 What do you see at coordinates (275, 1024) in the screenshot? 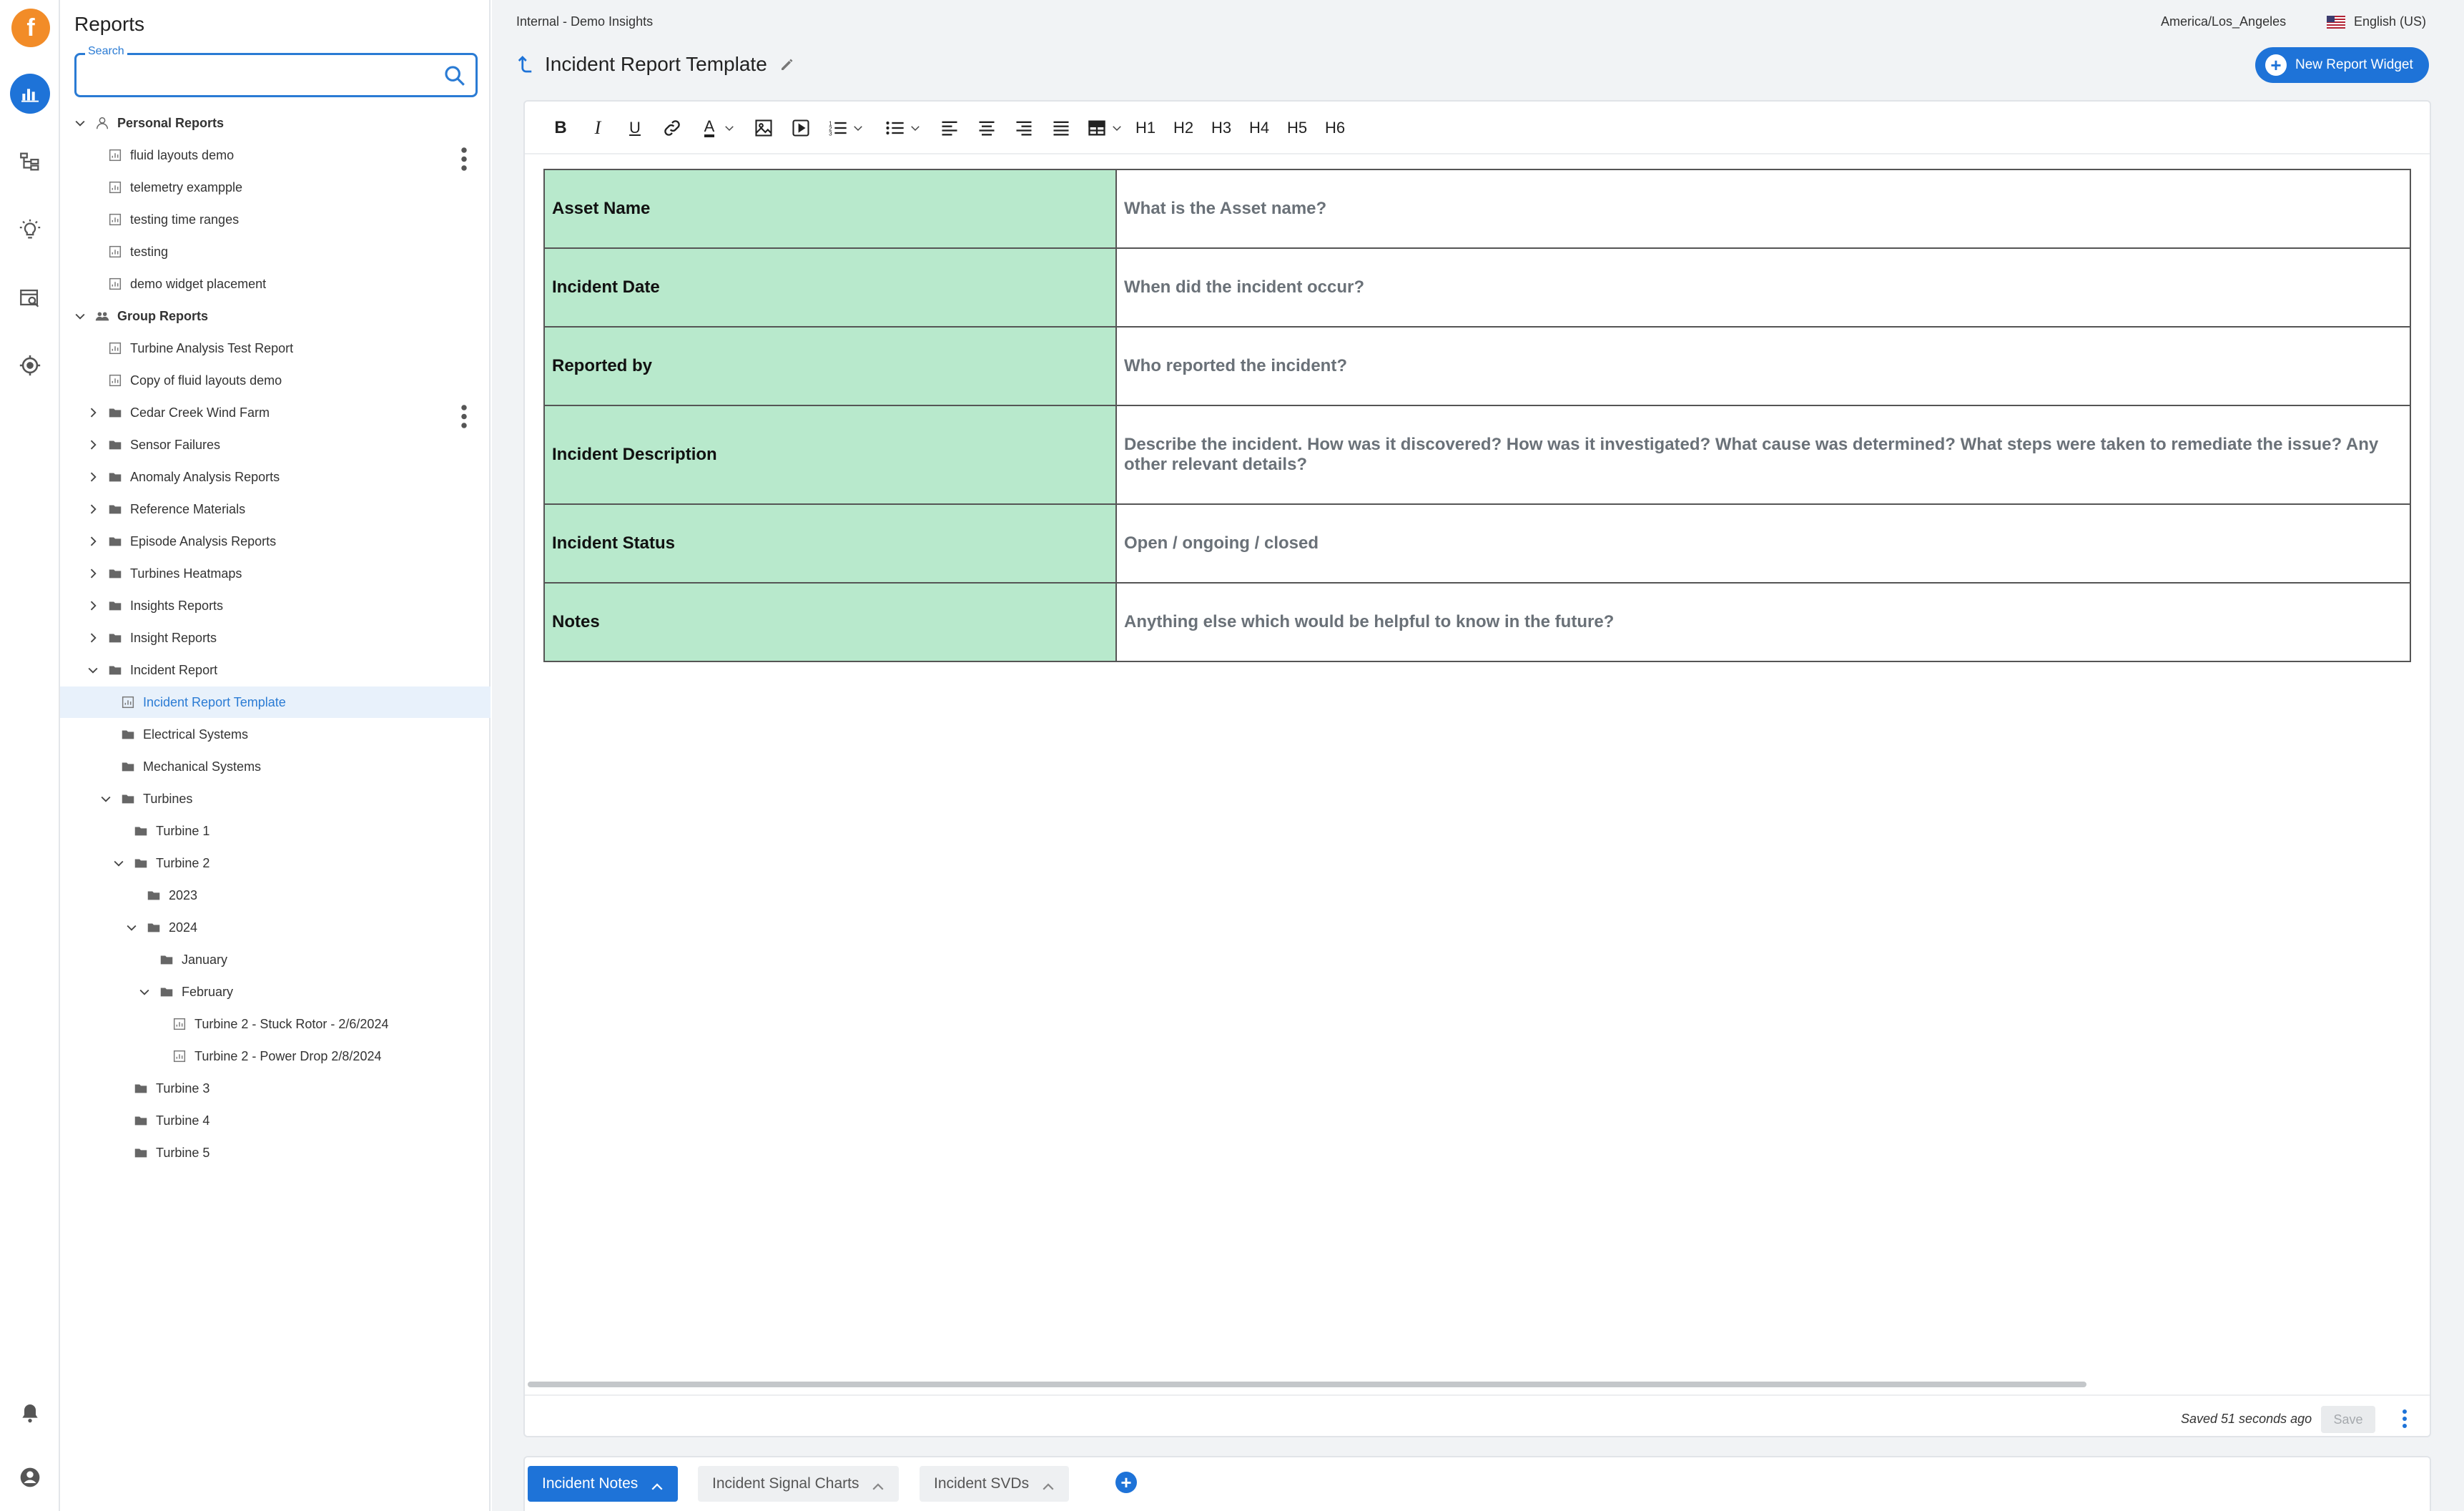
I see `report-item: Turbine 2 - Stuck Rotor - 2/6/2024` at bounding box center [275, 1024].